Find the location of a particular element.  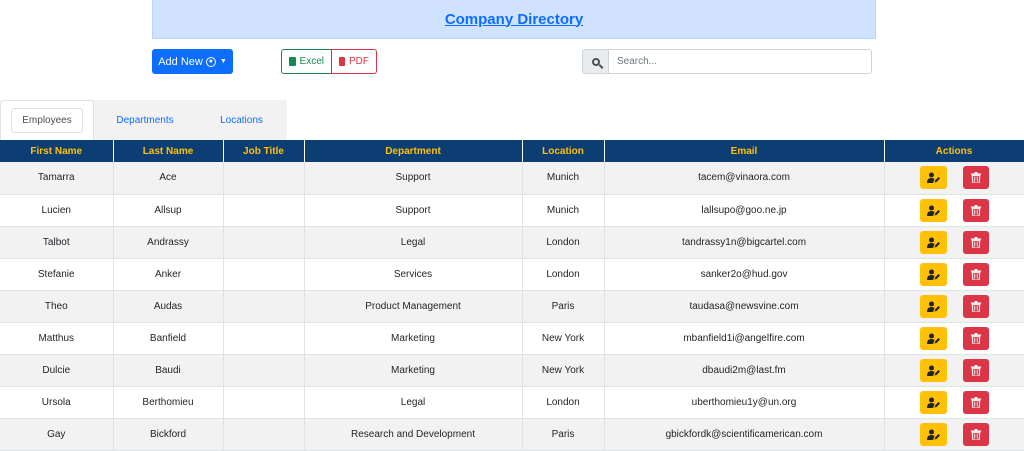

search-input is located at coordinates (740, 61).